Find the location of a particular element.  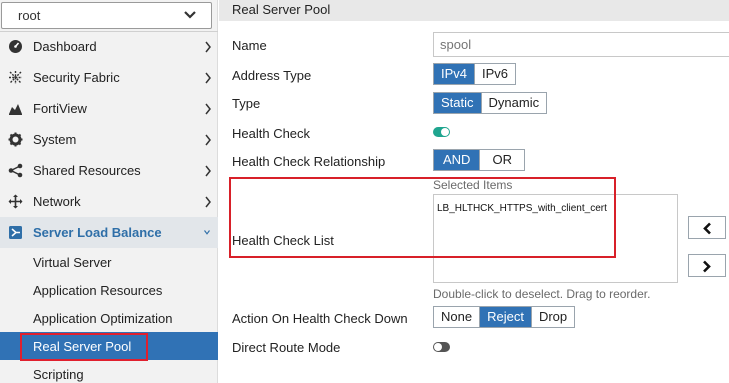

dashboard-icon is located at coordinates (15, 46).